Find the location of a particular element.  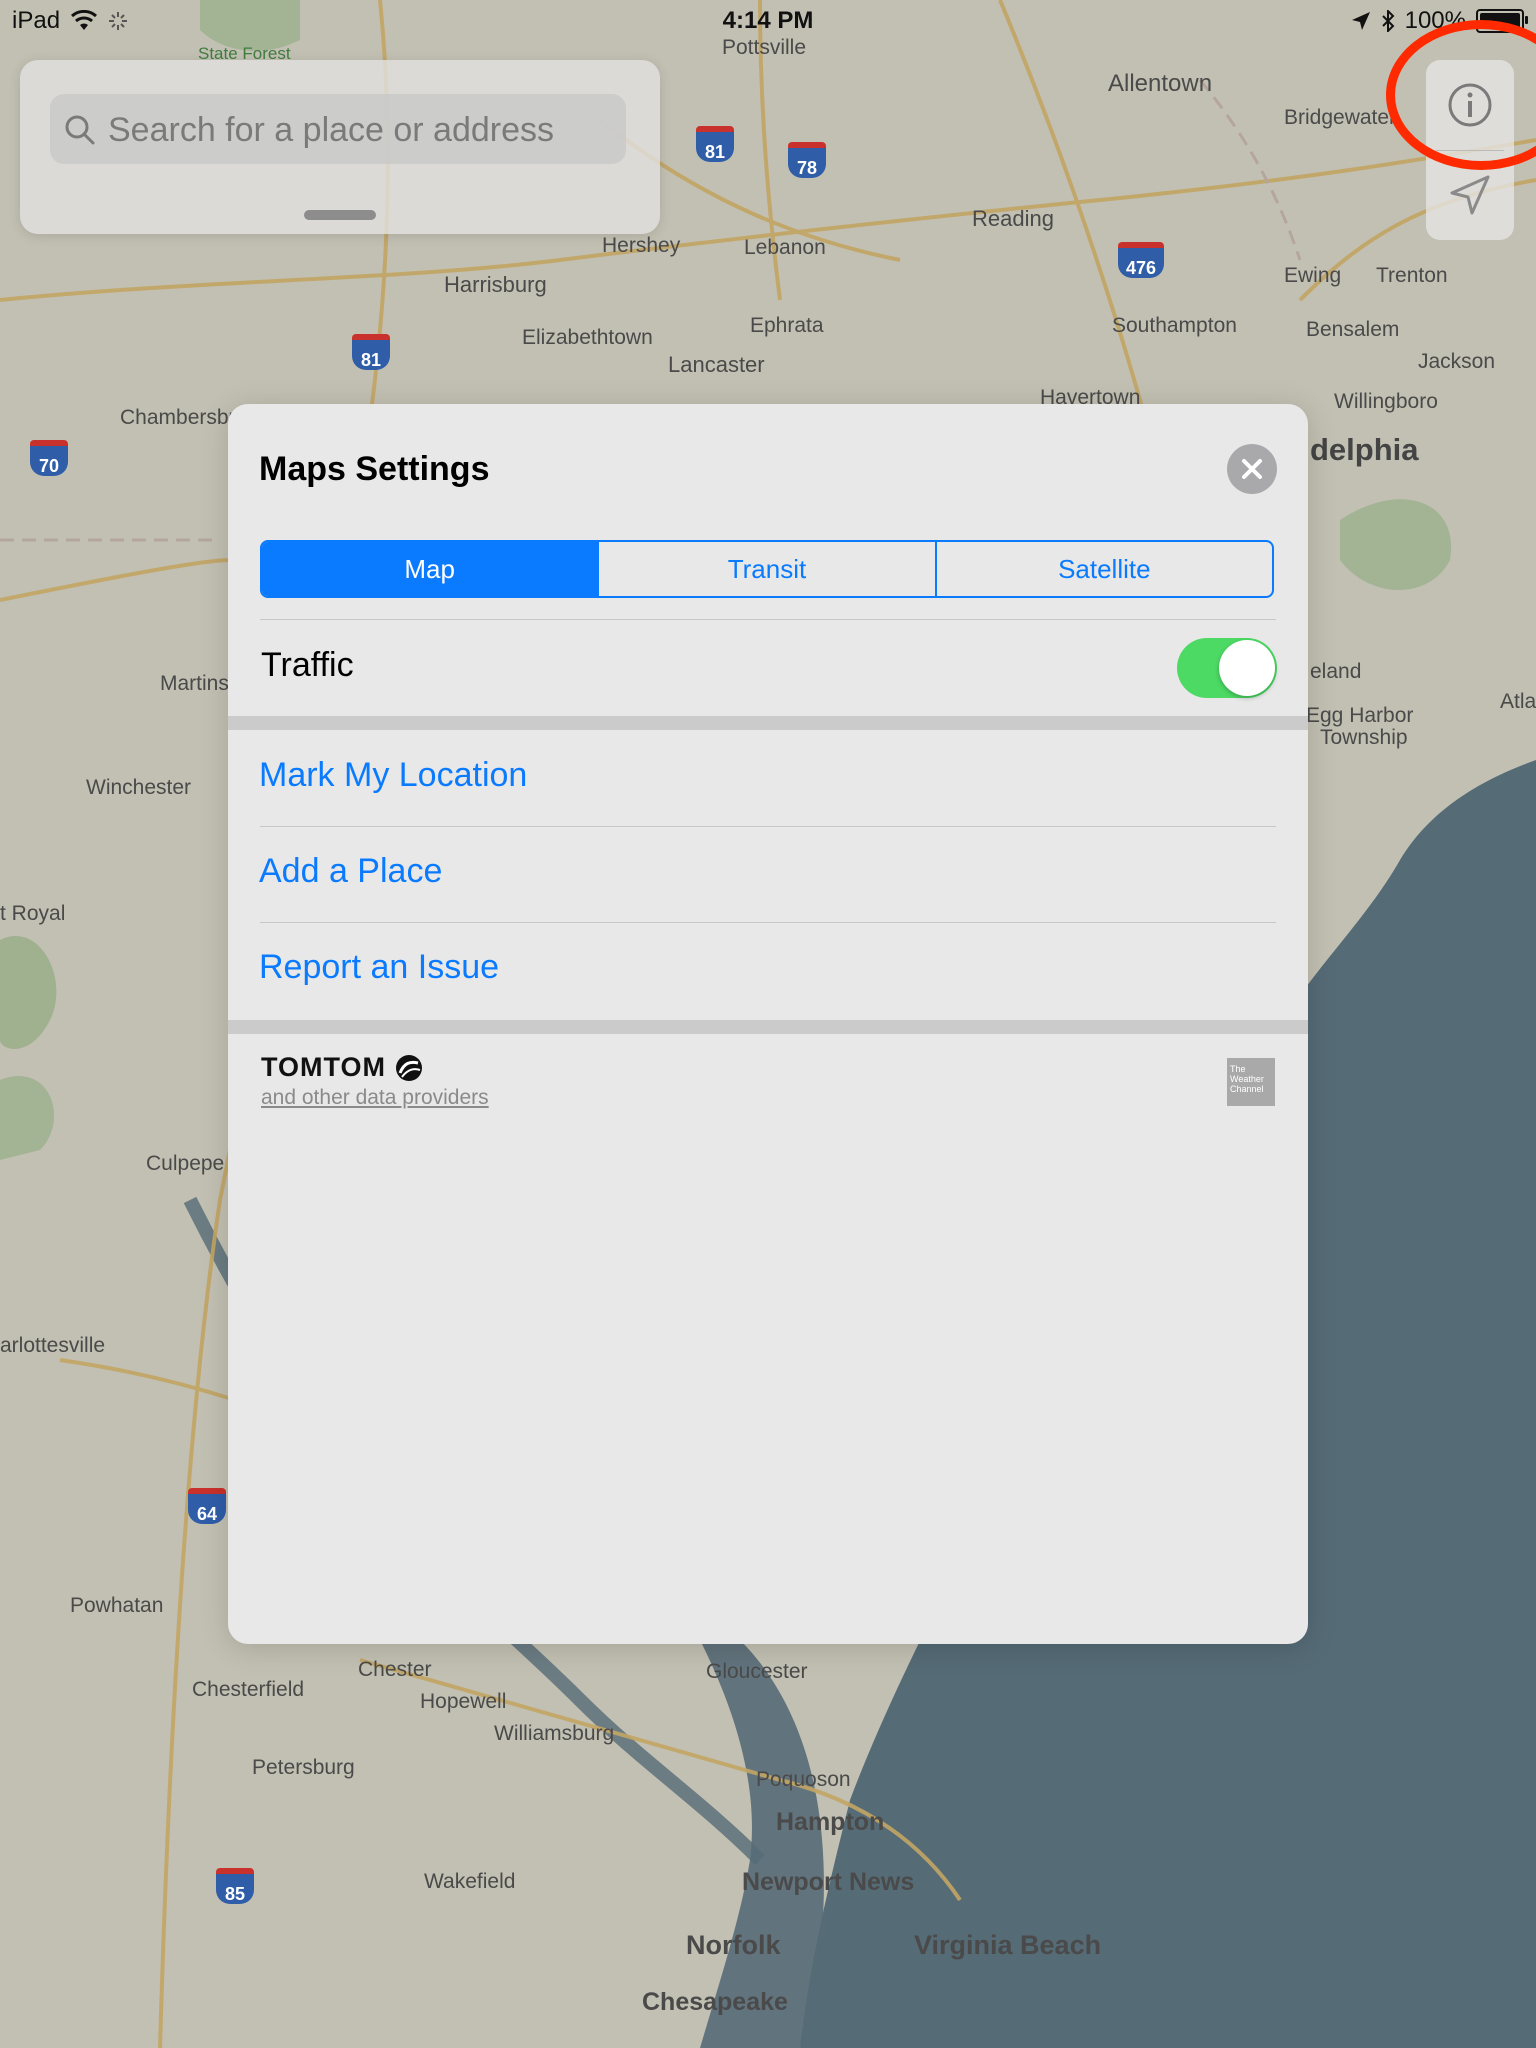

map-label: Gloucester is located at coordinates (757, 1671).